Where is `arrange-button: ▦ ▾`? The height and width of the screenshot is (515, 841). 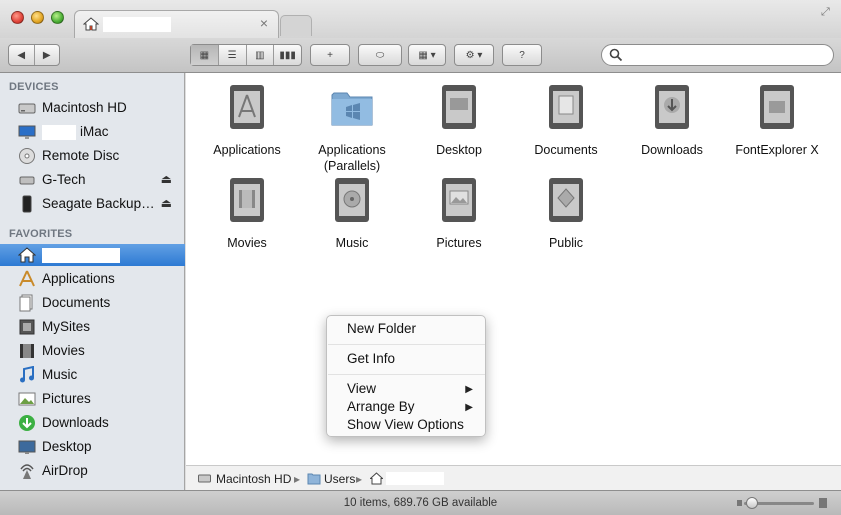 arrange-button: ▦ ▾ is located at coordinates (427, 55).